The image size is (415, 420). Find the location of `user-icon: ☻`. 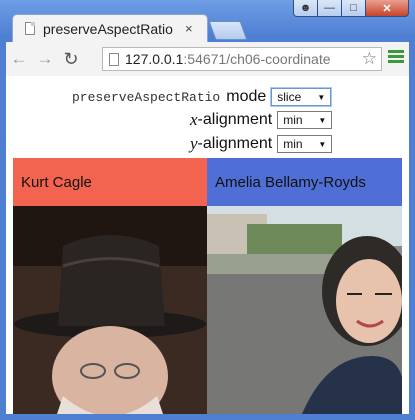

user-icon: ☻ is located at coordinates (305, 8).